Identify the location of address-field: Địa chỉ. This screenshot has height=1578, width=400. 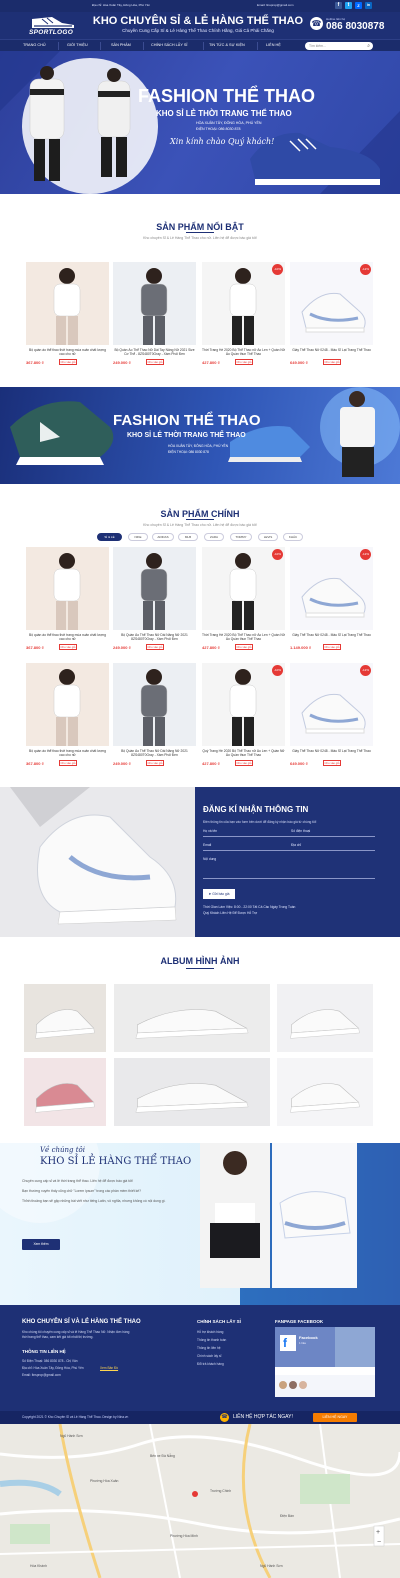
(332, 847).